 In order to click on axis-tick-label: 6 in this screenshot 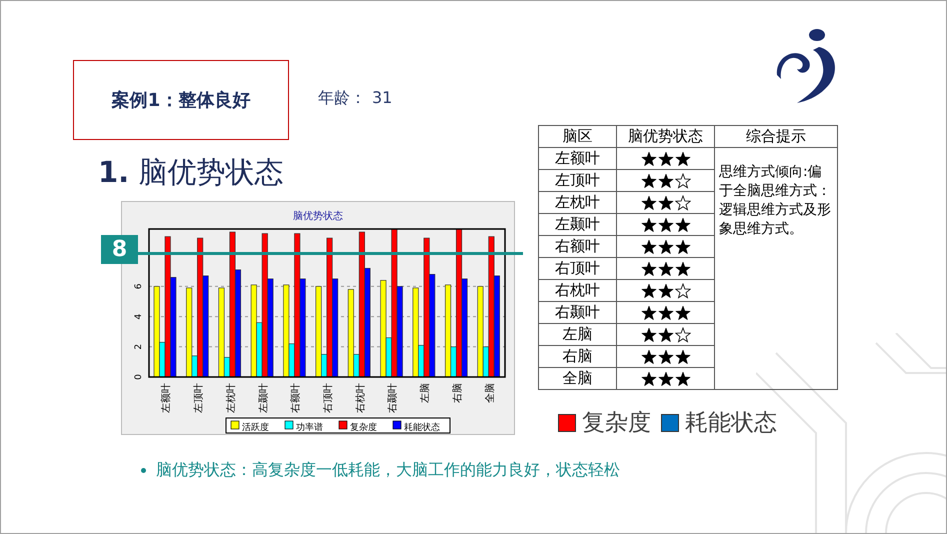, I will do `click(139, 287)`.